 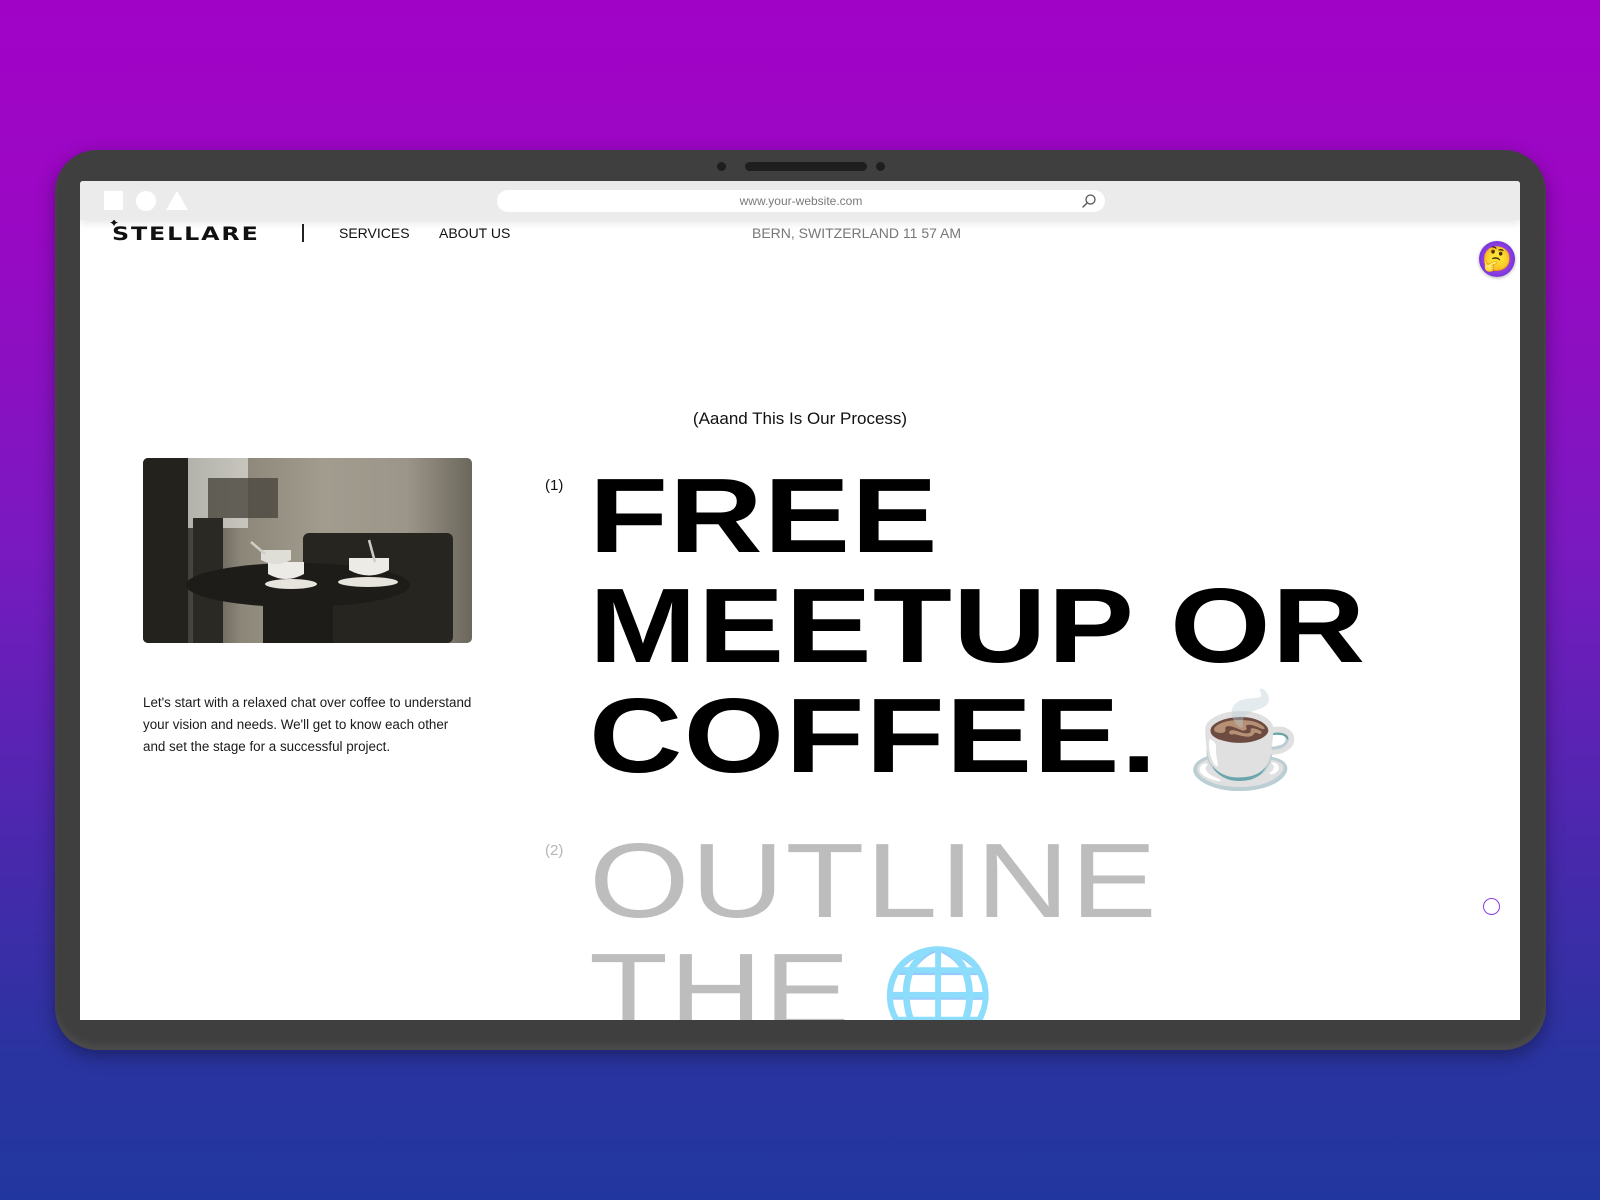 What do you see at coordinates (857, 233) in the screenshot?
I see `location-time: BERN, SWITZERLAND 11 57 AM` at bounding box center [857, 233].